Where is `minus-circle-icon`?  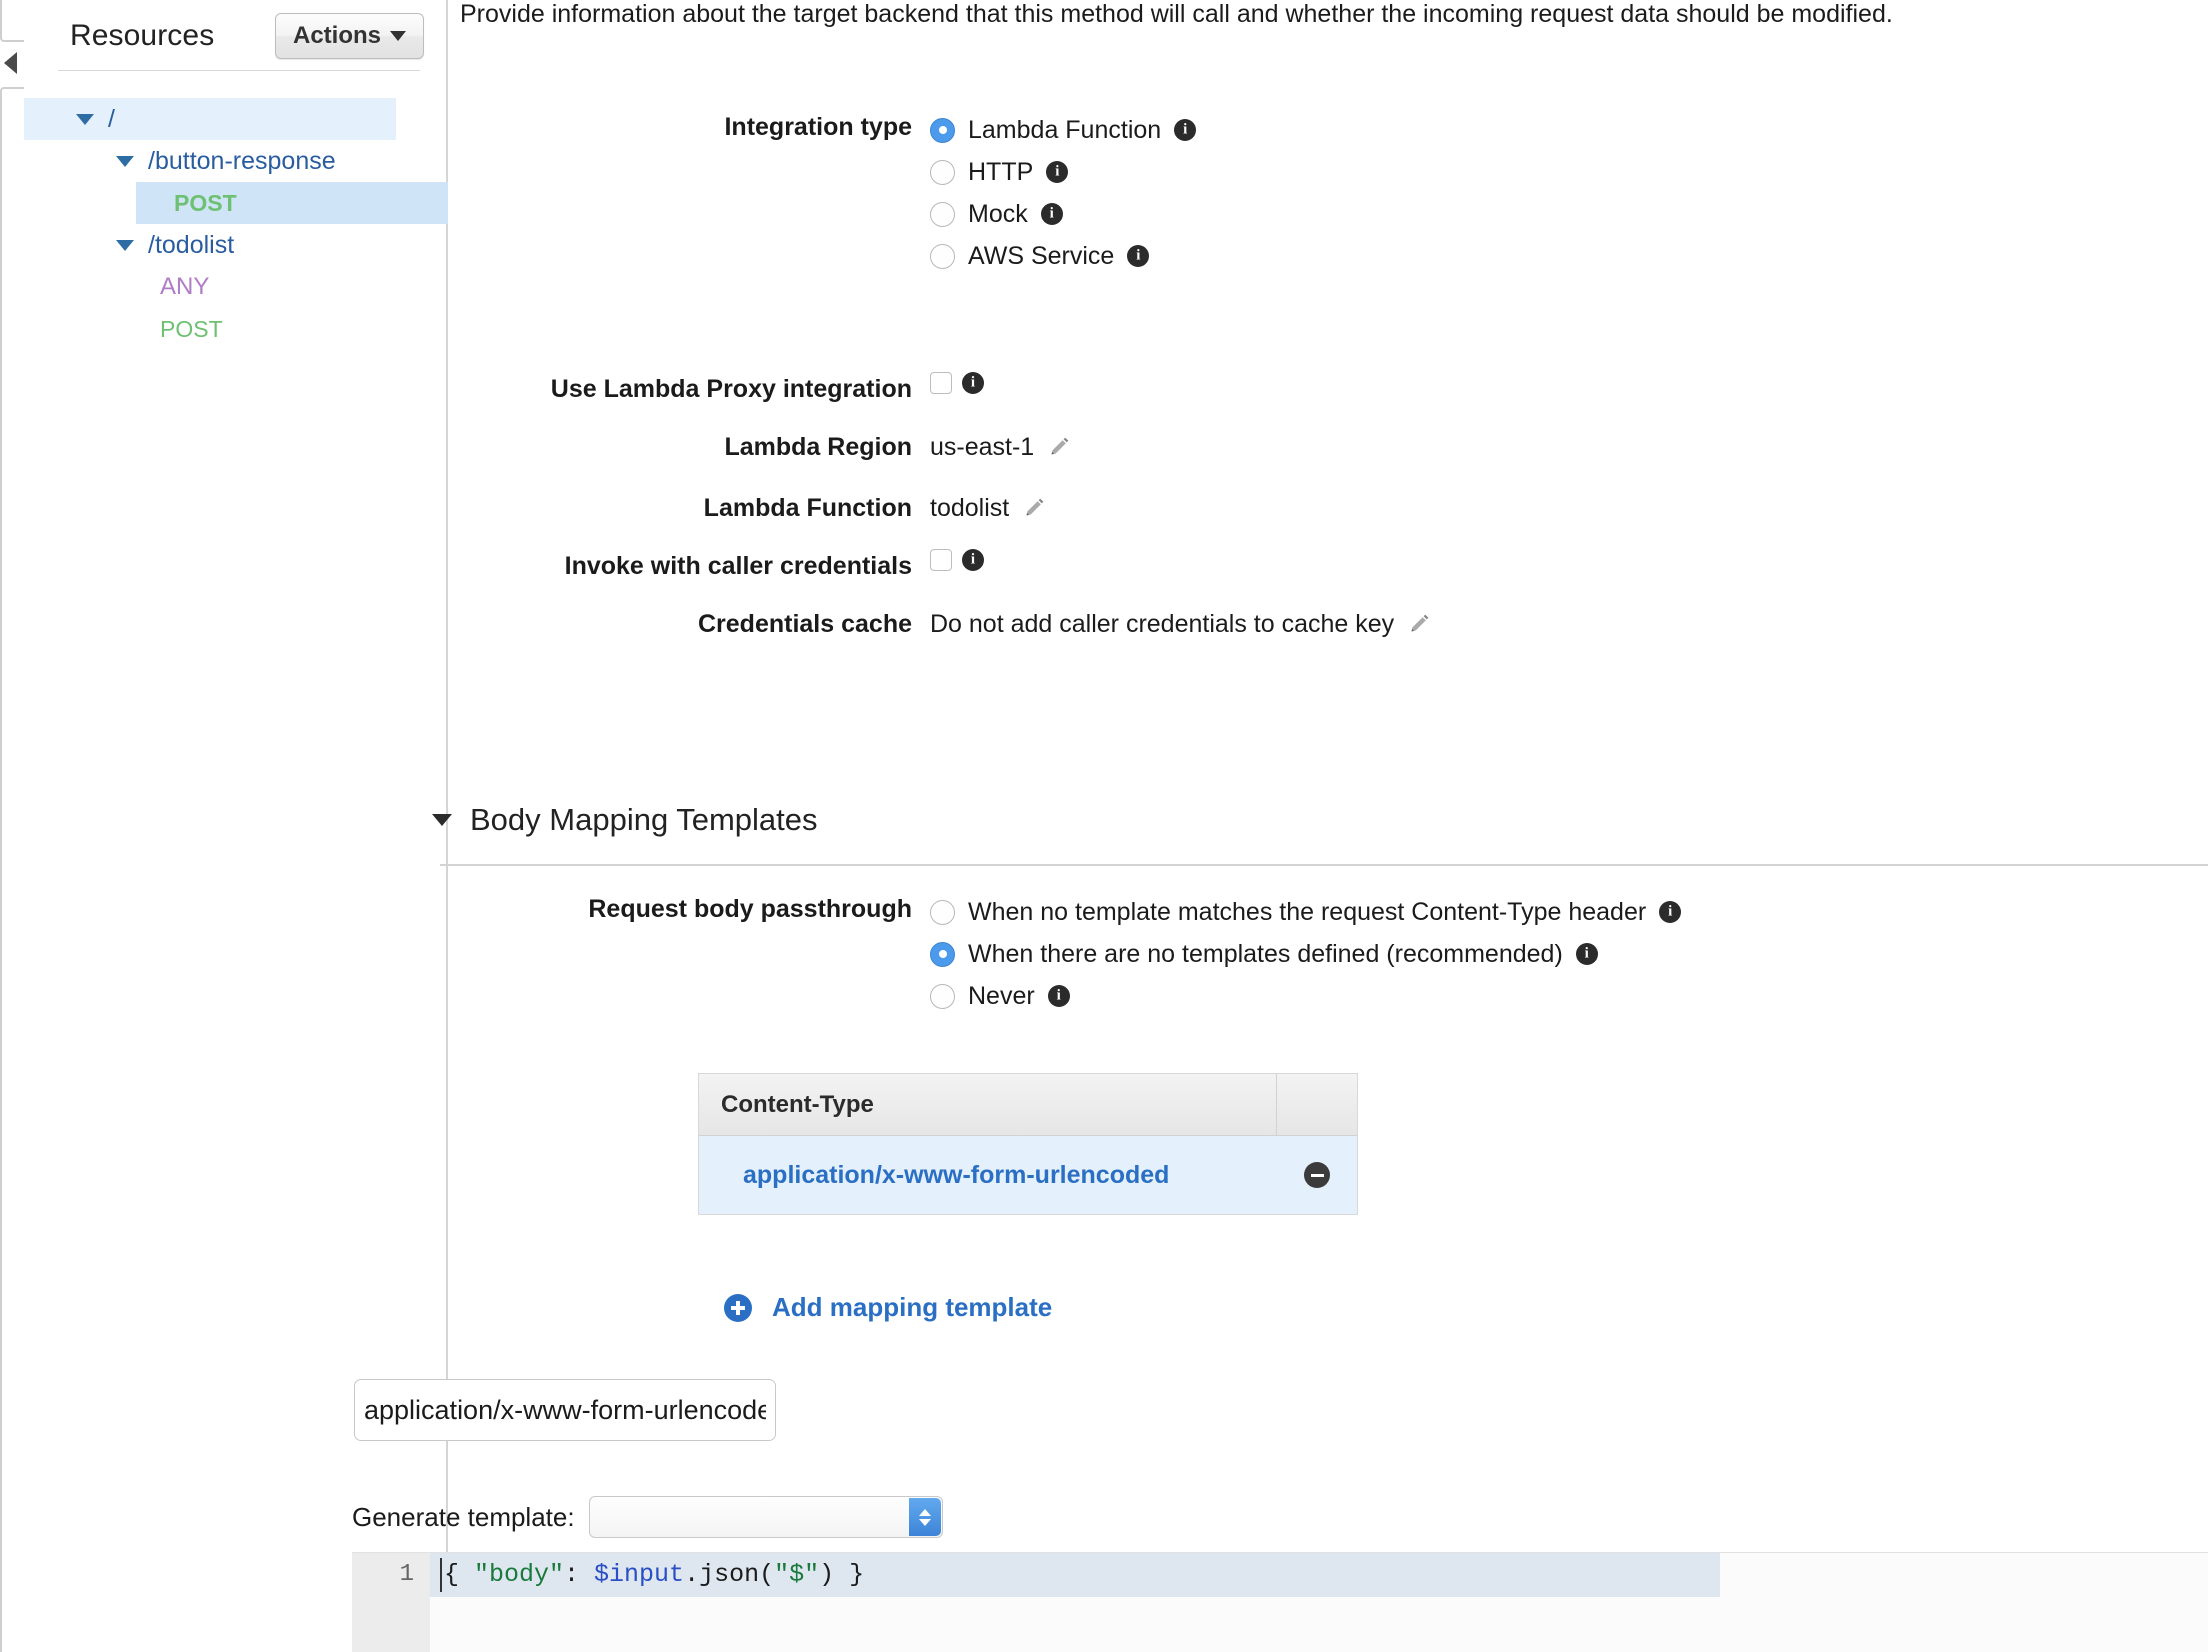 minus-circle-icon is located at coordinates (1317, 1175).